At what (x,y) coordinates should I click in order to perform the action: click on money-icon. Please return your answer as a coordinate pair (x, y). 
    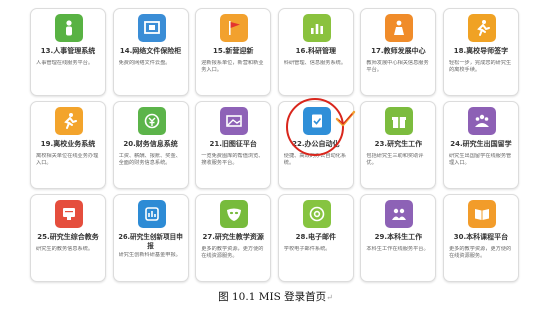
    Looking at the image, I should click on (151, 121).